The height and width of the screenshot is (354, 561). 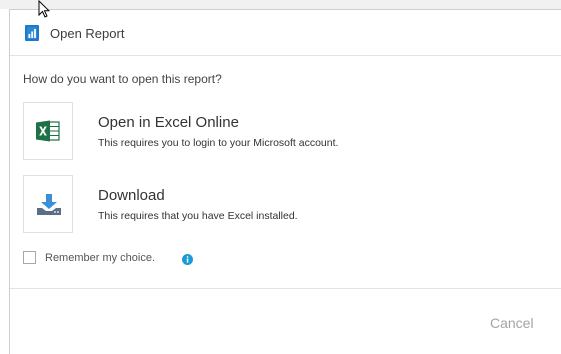 What do you see at coordinates (131, 195) in the screenshot?
I see `option-title: Download` at bounding box center [131, 195].